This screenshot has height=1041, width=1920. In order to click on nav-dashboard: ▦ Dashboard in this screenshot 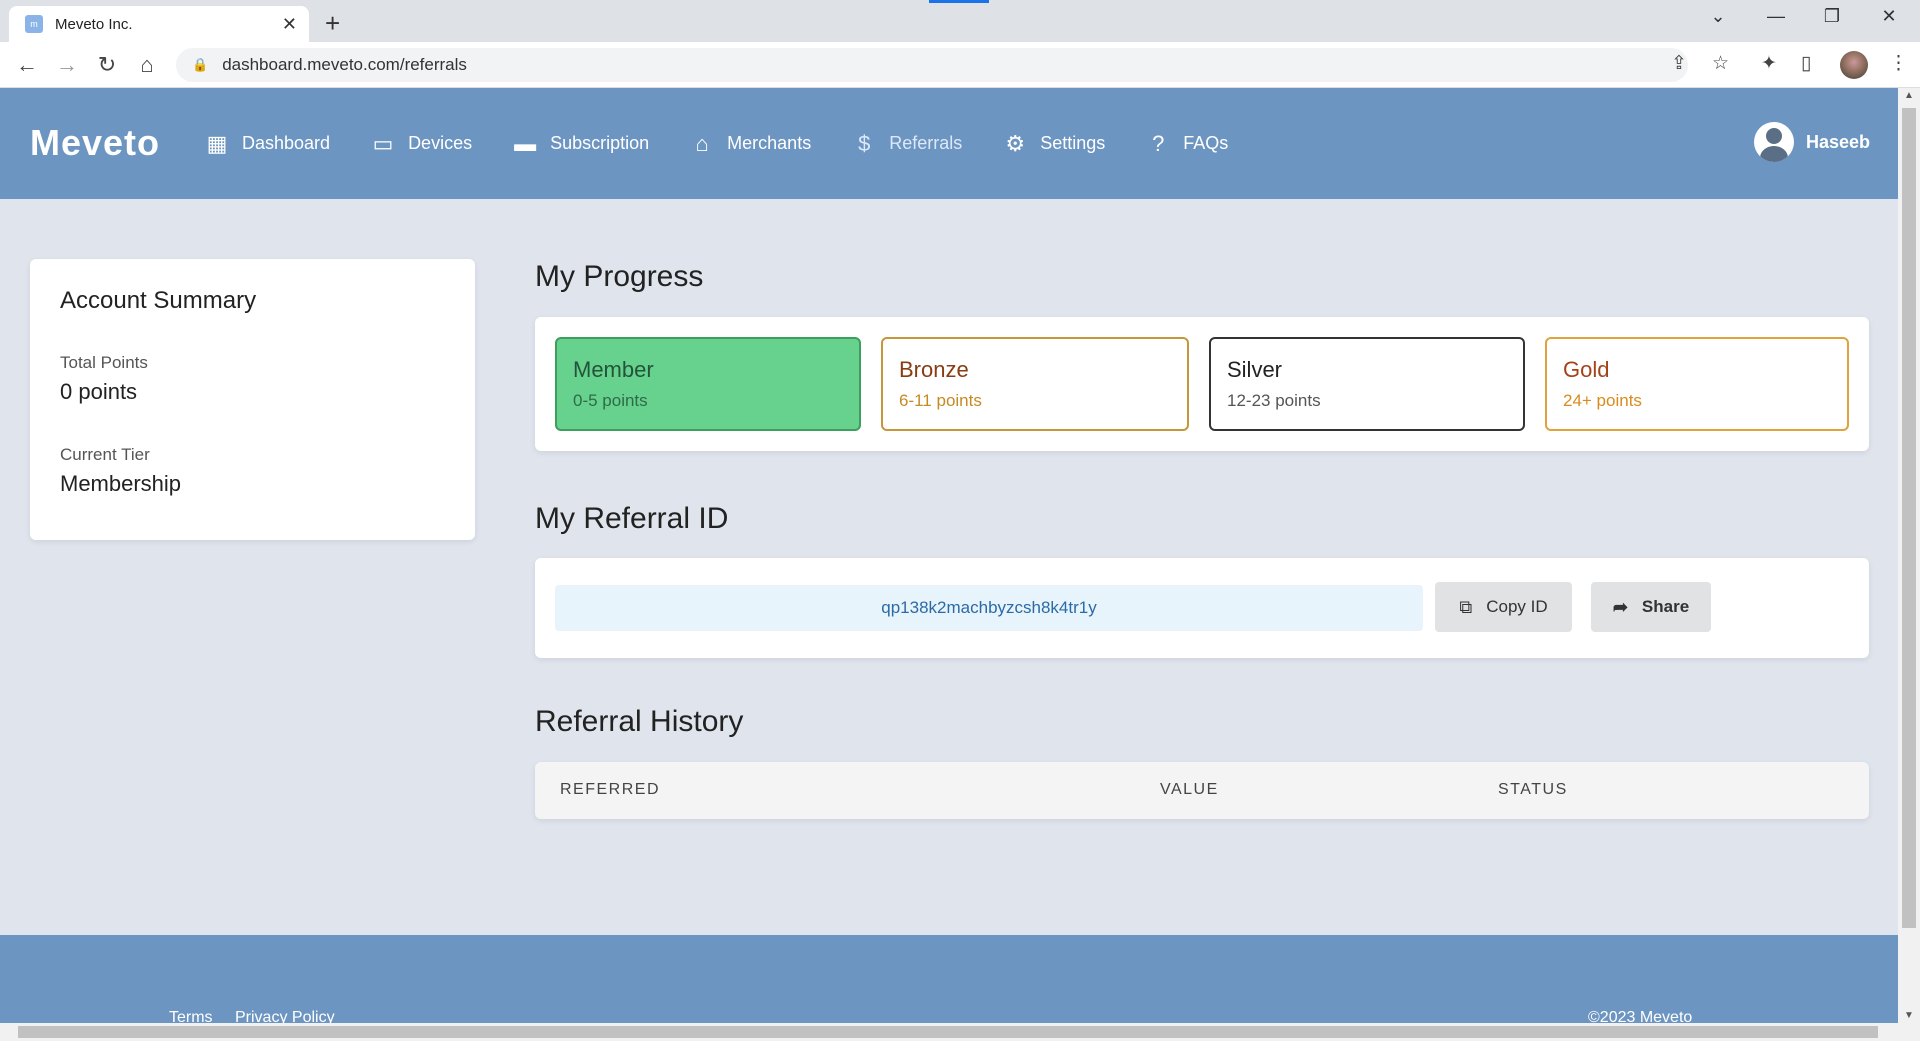, I will do `click(267, 144)`.